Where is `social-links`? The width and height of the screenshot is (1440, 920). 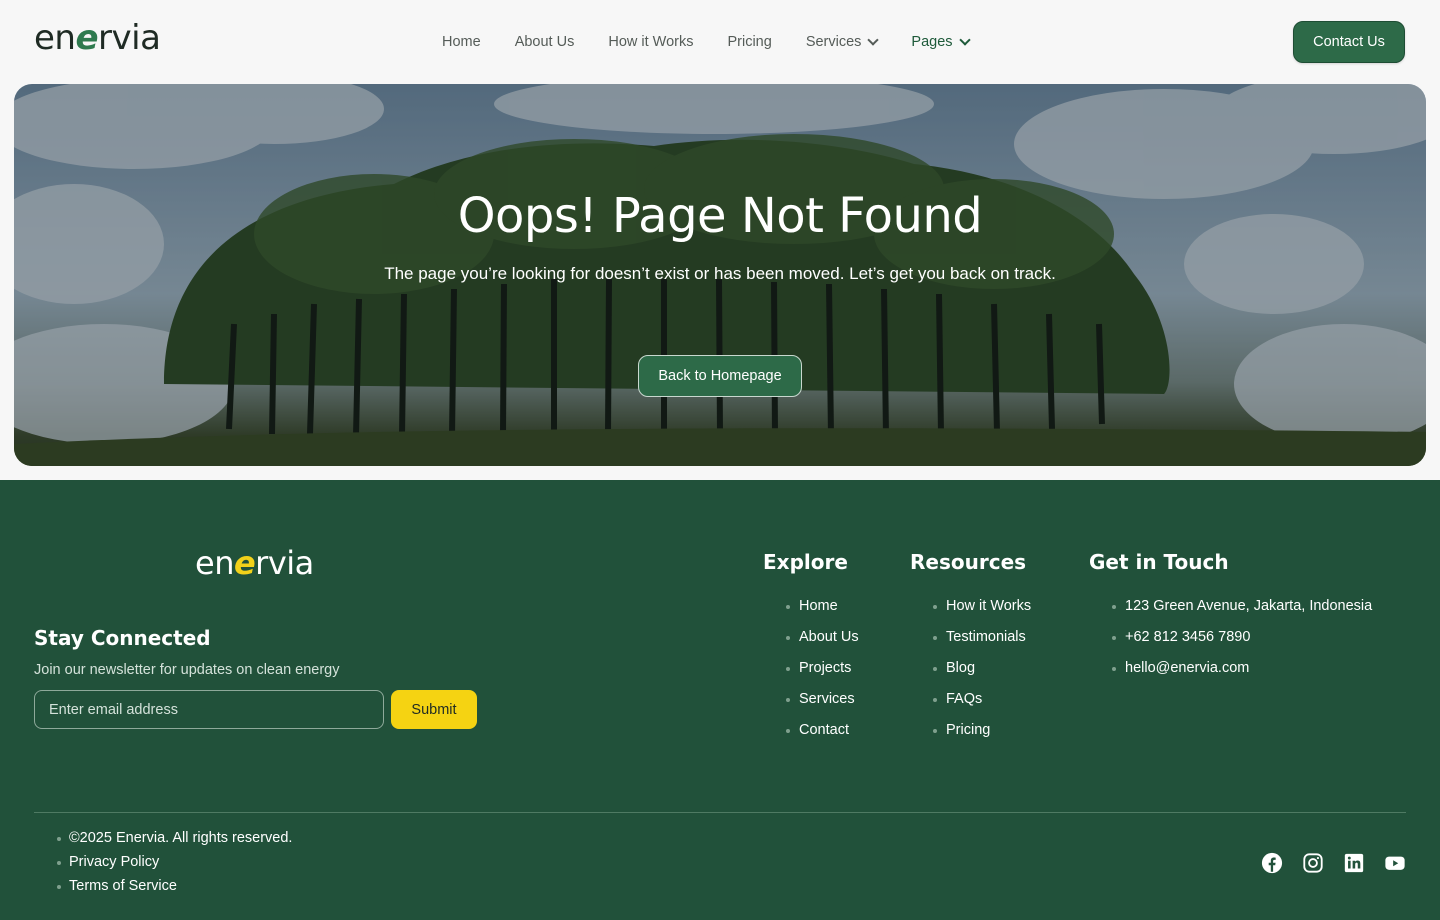 social-links is located at coordinates (1333, 863).